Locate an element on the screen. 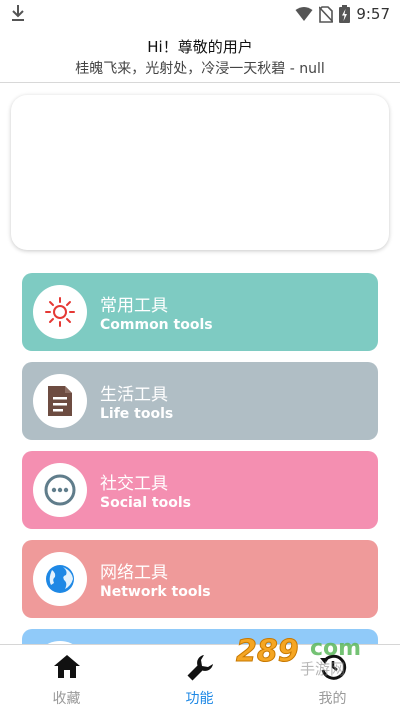  tool-subtitle: Network tools is located at coordinates (155, 592).